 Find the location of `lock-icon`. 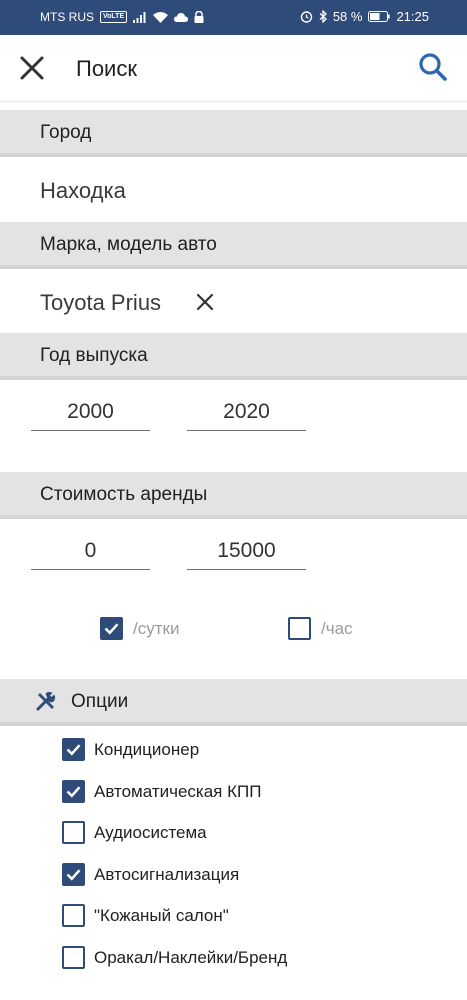

lock-icon is located at coordinates (199, 17).